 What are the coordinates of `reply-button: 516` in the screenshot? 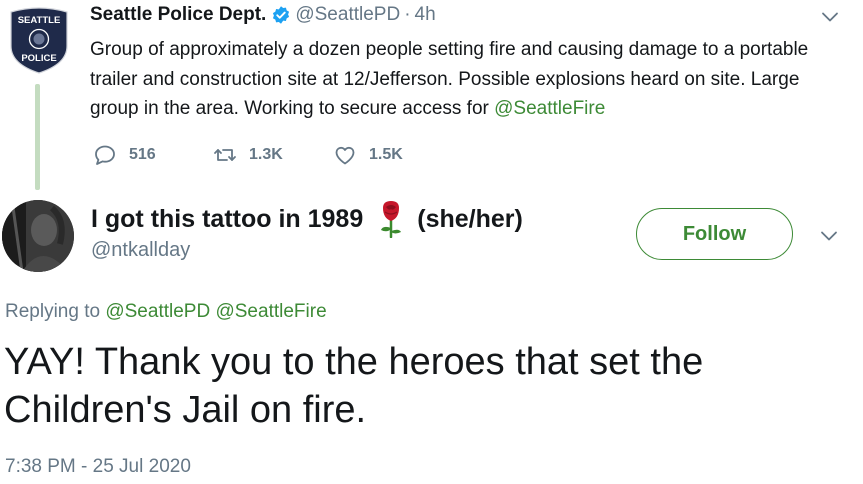 It's located at (153, 155).